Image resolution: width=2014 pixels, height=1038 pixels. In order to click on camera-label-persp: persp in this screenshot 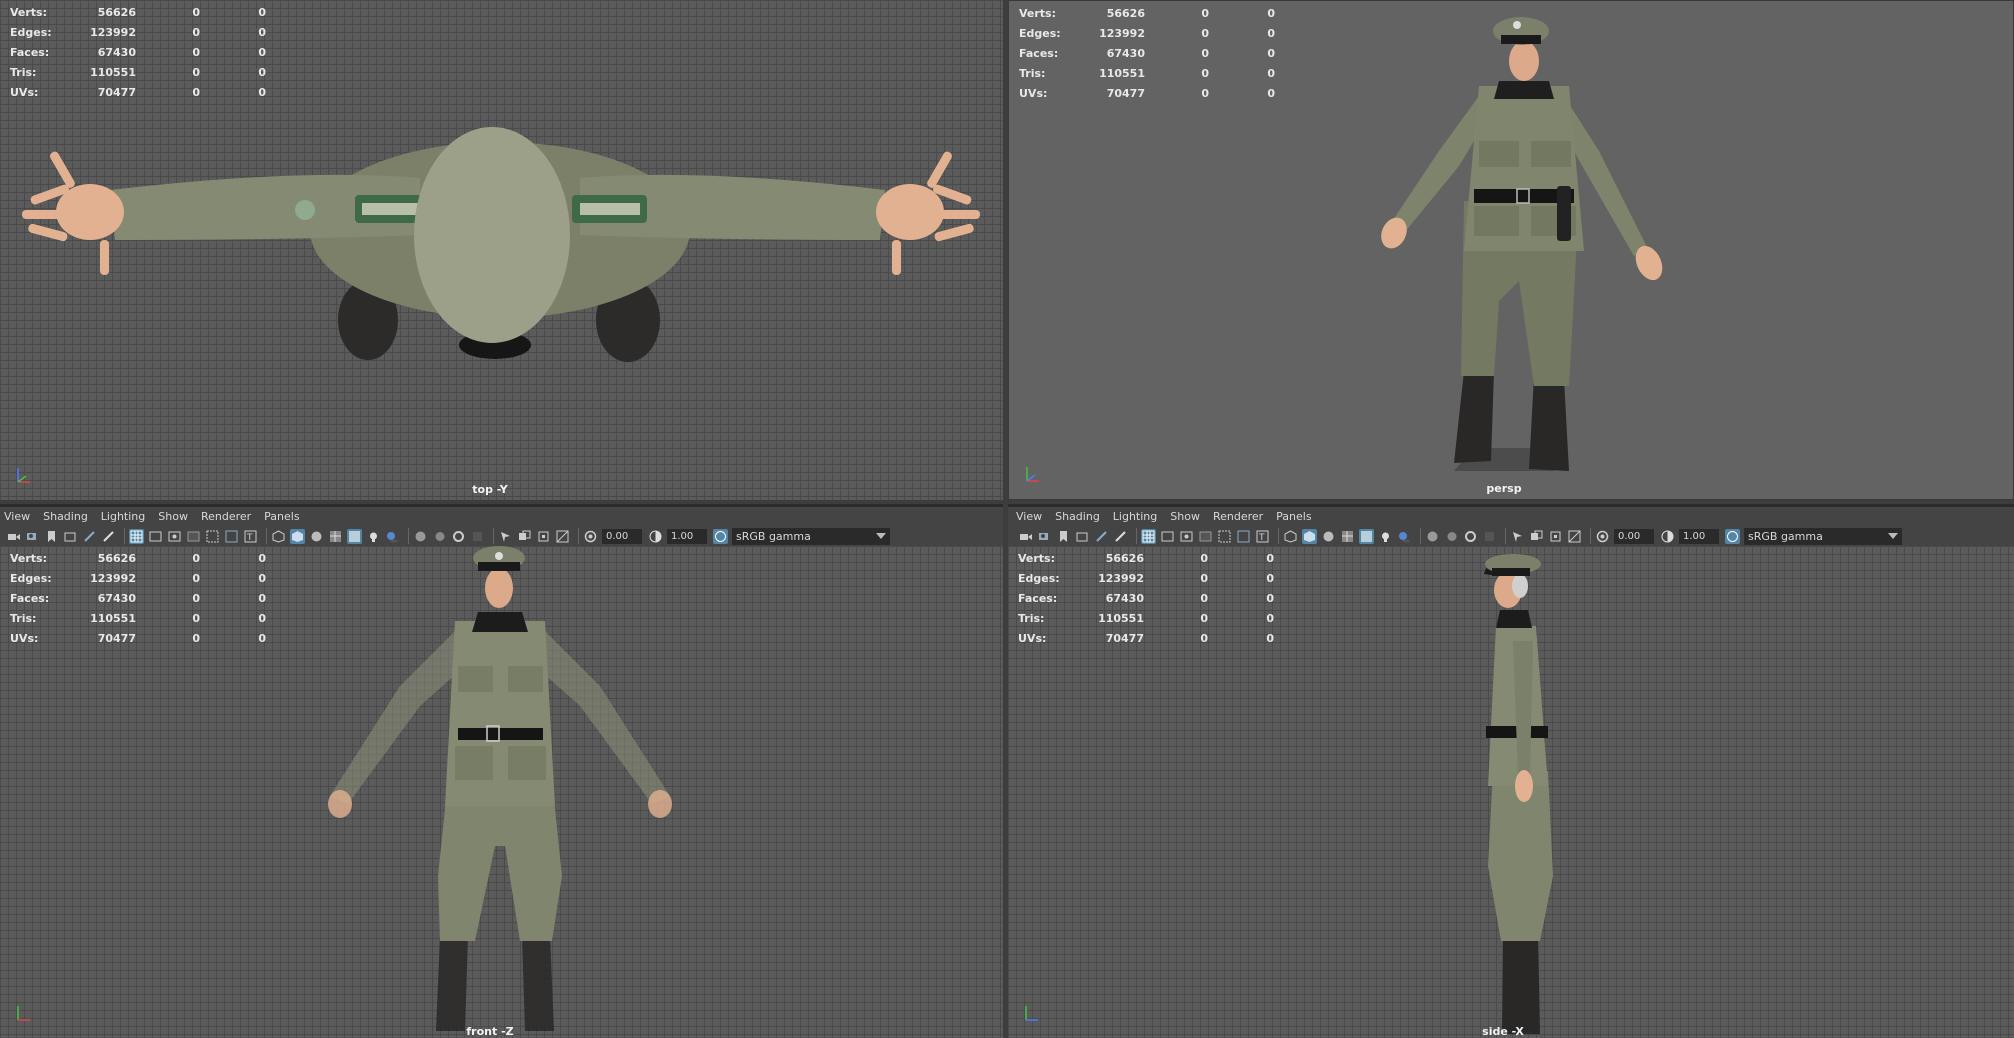, I will do `click(1504, 488)`.